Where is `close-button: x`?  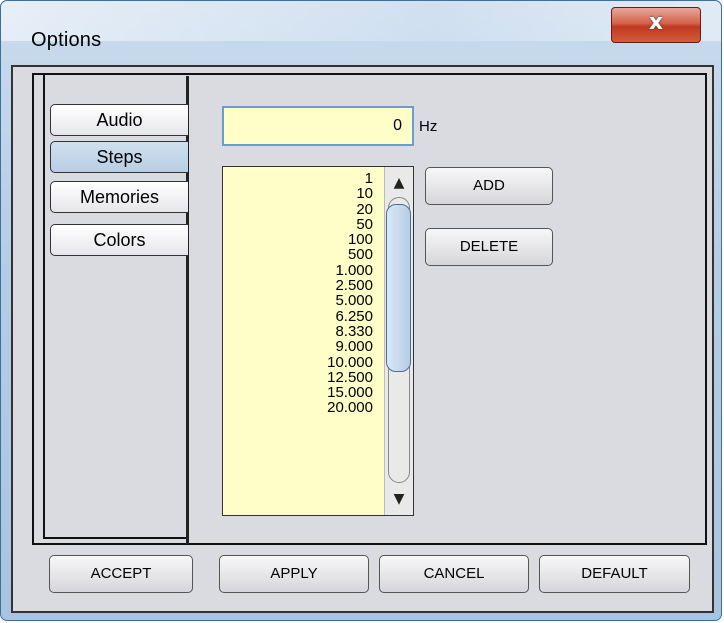 close-button: x is located at coordinates (656, 25).